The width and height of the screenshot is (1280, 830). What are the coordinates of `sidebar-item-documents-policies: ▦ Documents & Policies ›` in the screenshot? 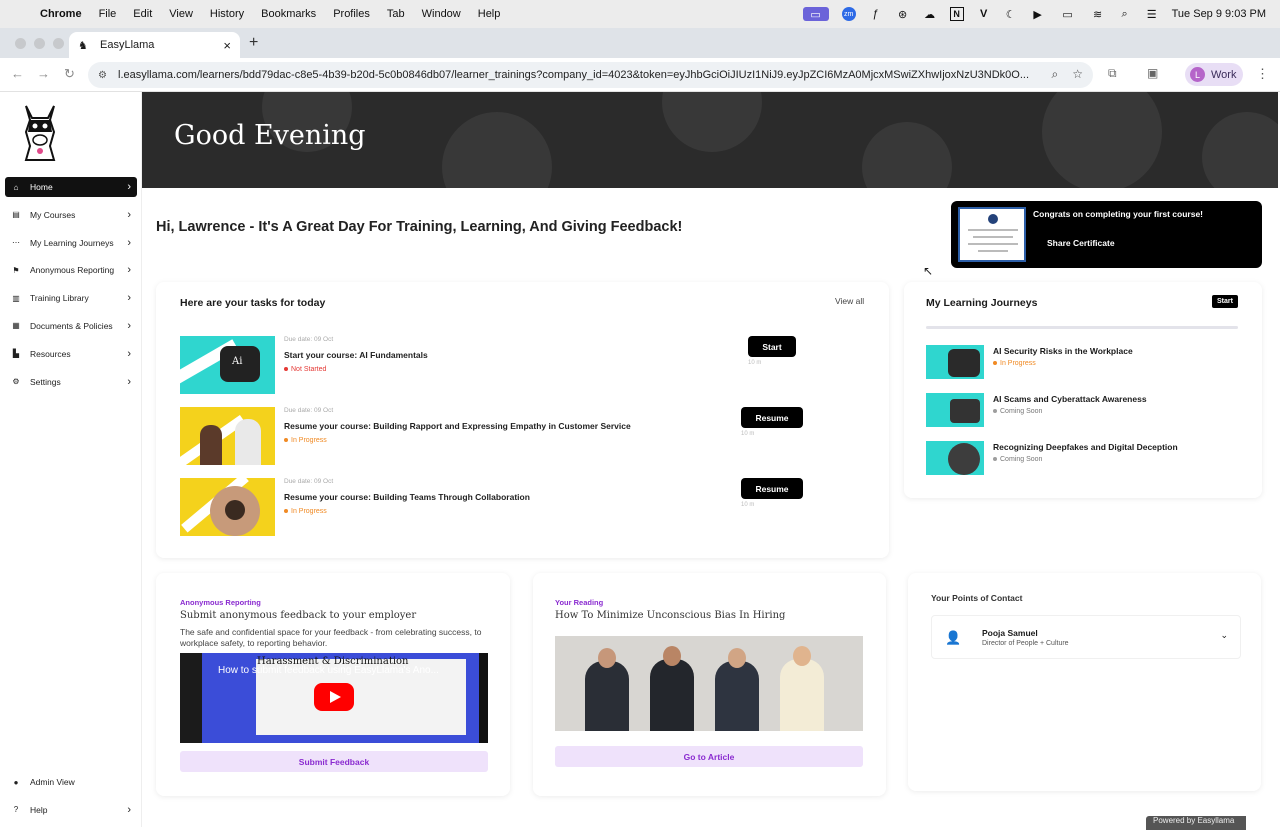 It's located at (71, 326).